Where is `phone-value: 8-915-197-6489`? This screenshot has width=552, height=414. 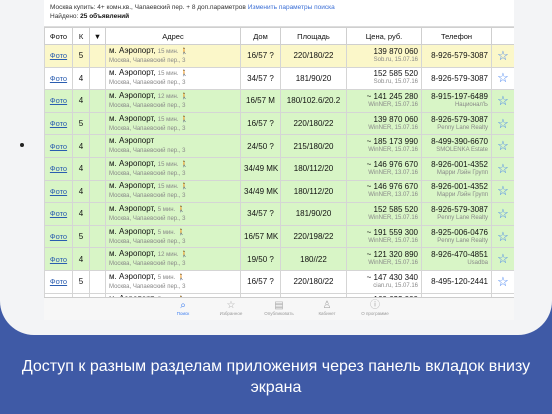 phone-value: 8-915-197-6489 is located at coordinates (456, 96).